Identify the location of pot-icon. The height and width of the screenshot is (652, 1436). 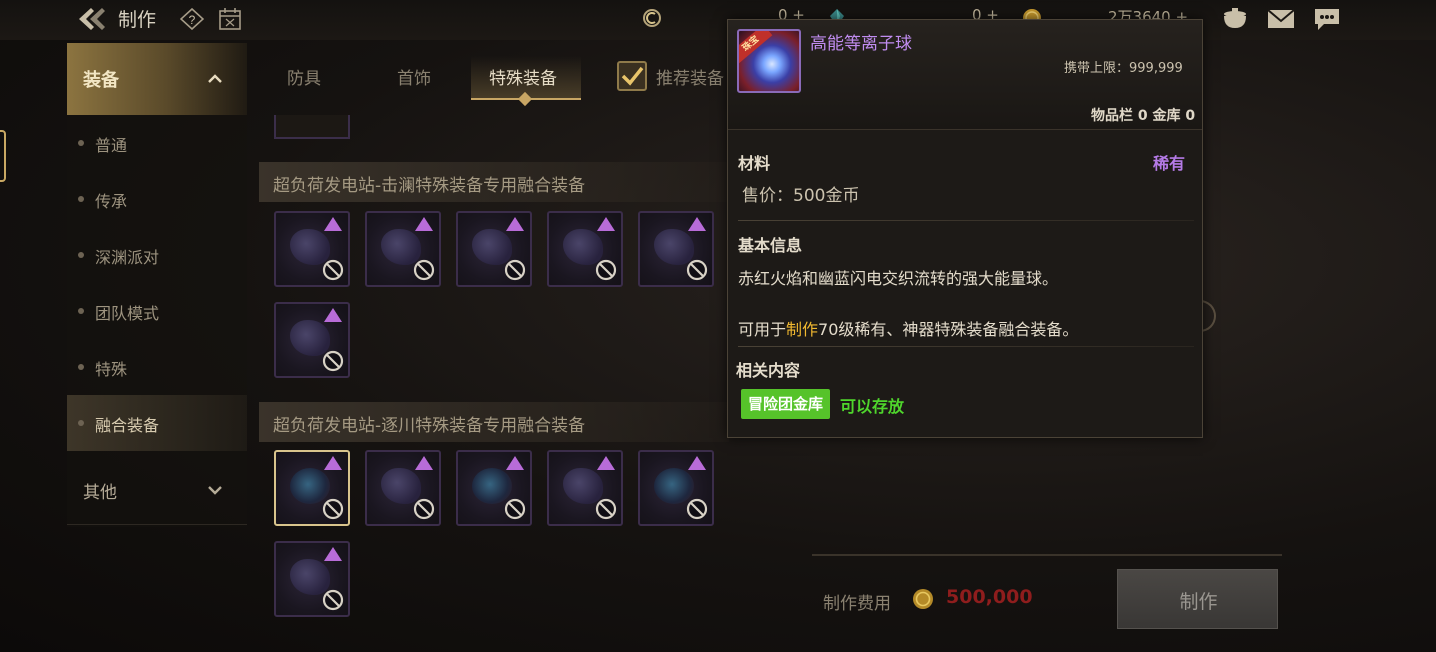
(1235, 19).